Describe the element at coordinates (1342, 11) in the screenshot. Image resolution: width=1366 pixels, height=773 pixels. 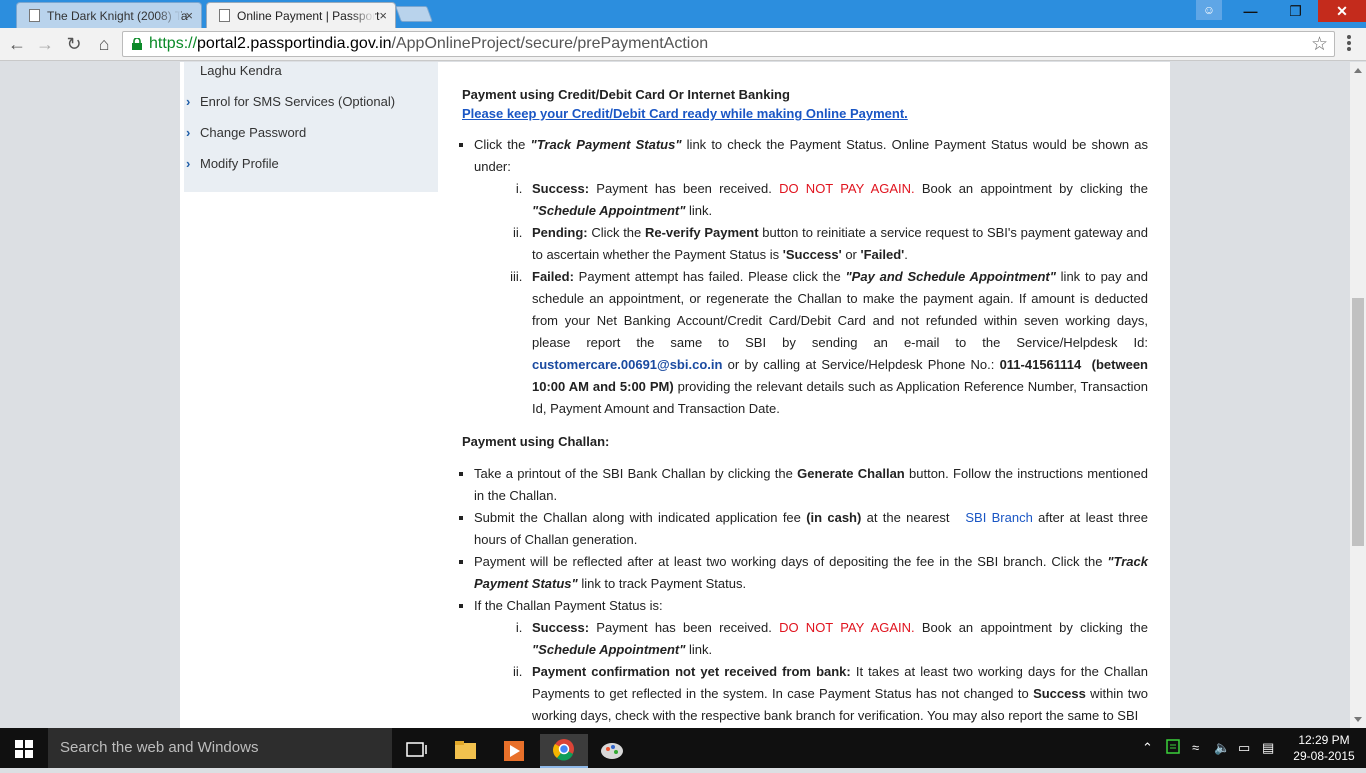
I see `window-close-button: ✕` at that location.